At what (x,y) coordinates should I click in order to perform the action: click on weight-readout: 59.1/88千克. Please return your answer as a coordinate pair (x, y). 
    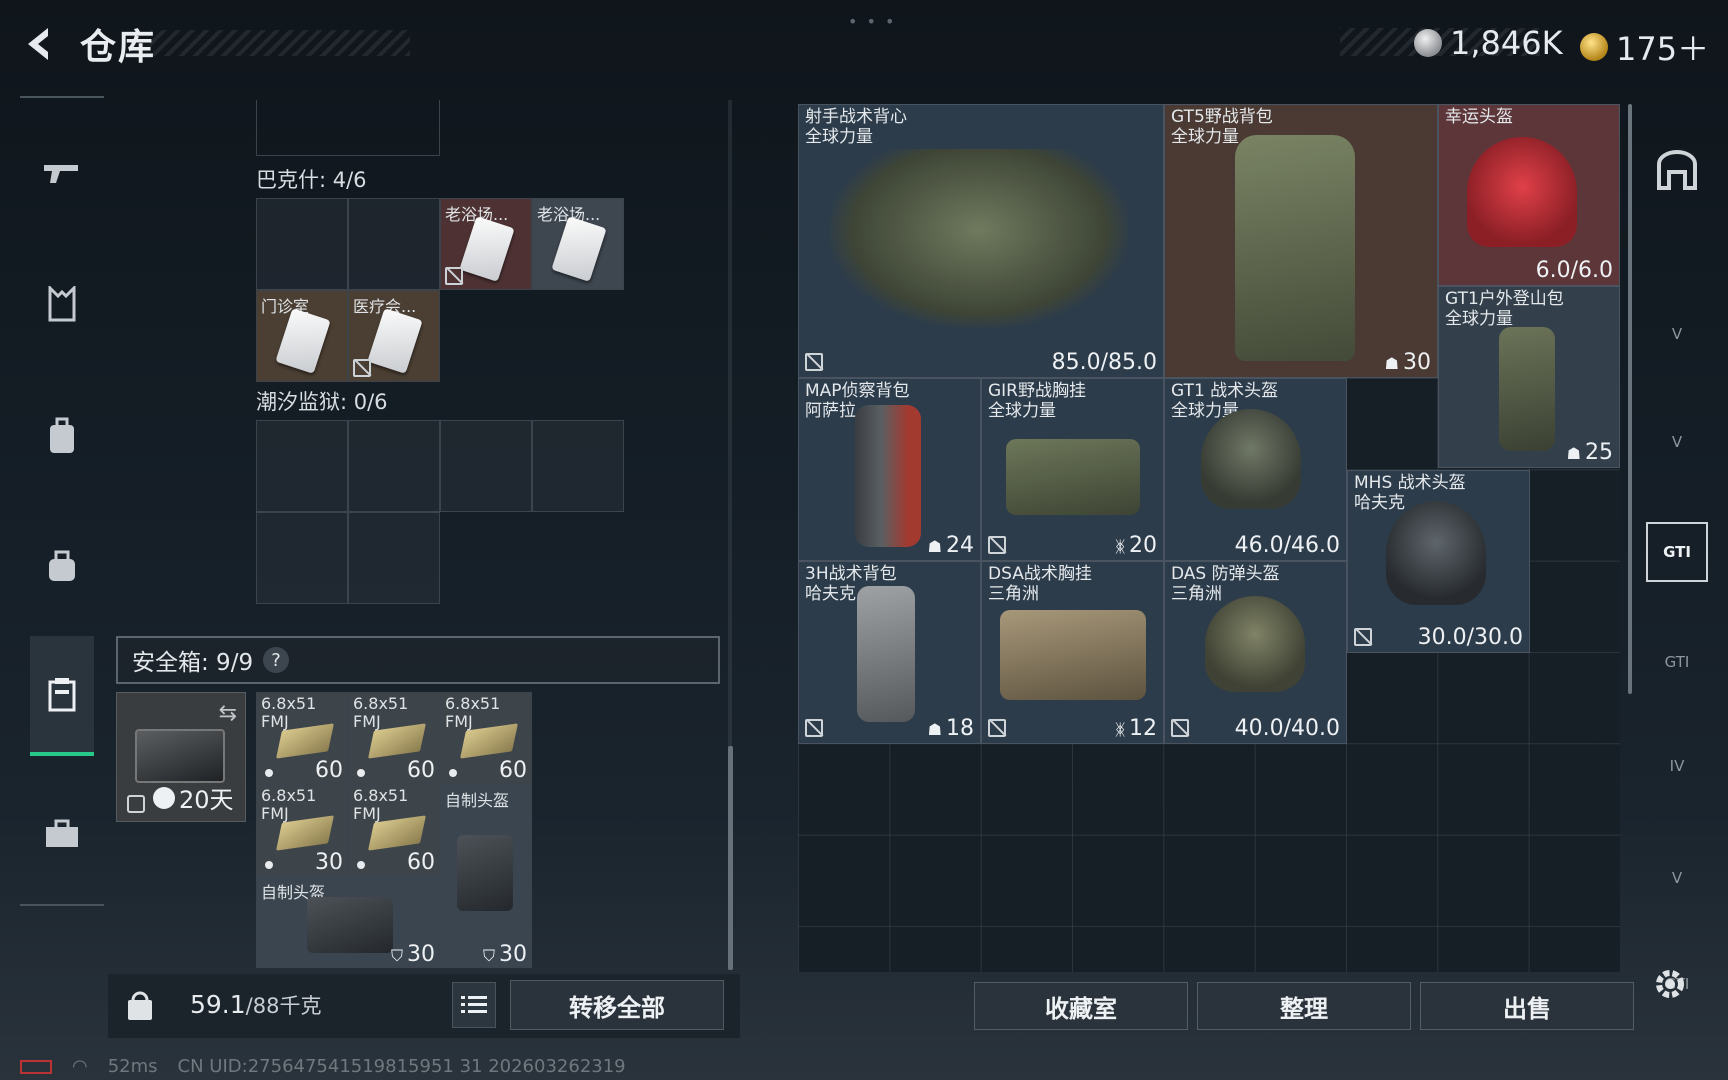
    Looking at the image, I should click on (255, 1005).